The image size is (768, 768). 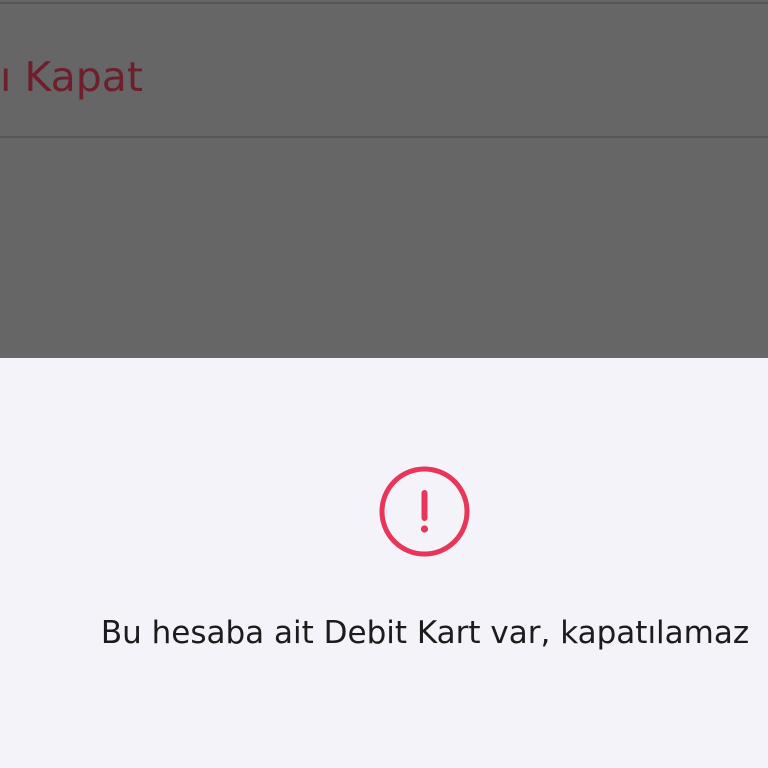 I want to click on close-account-label: ı Kapat, so click(x=71, y=77).